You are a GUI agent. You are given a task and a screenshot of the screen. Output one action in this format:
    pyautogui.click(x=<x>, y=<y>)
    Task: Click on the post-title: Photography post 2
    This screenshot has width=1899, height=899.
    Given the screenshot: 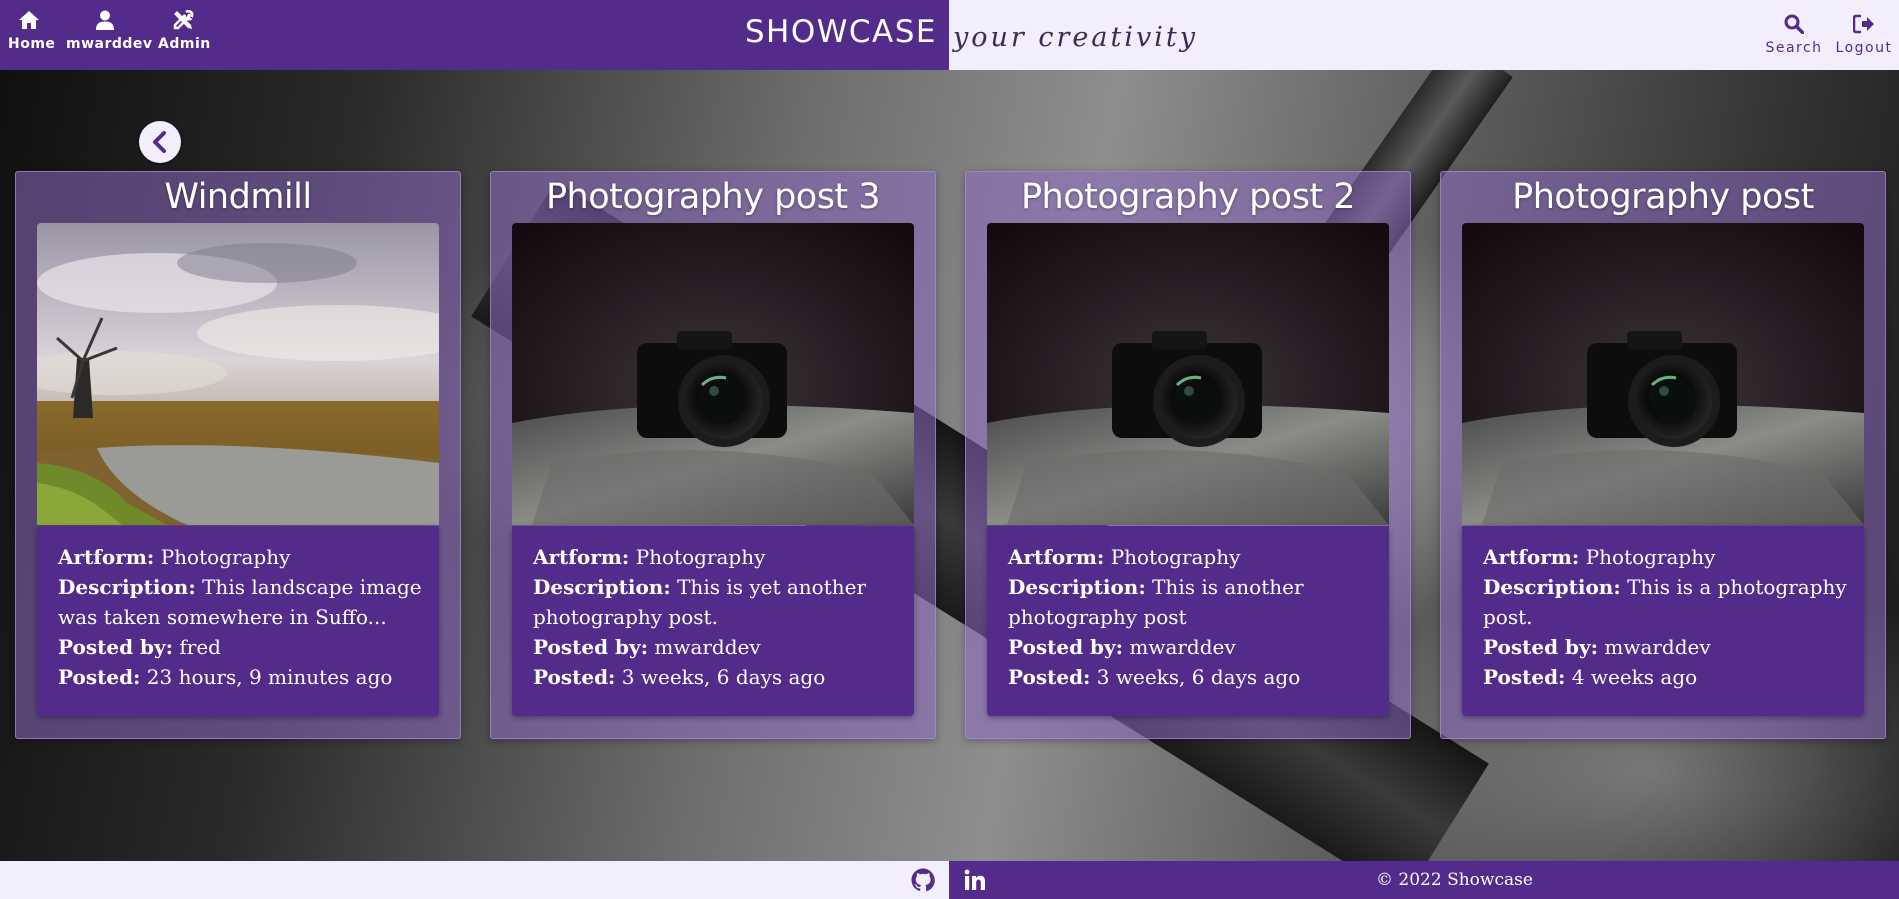 What is the action you would take?
    pyautogui.click(x=1188, y=197)
    